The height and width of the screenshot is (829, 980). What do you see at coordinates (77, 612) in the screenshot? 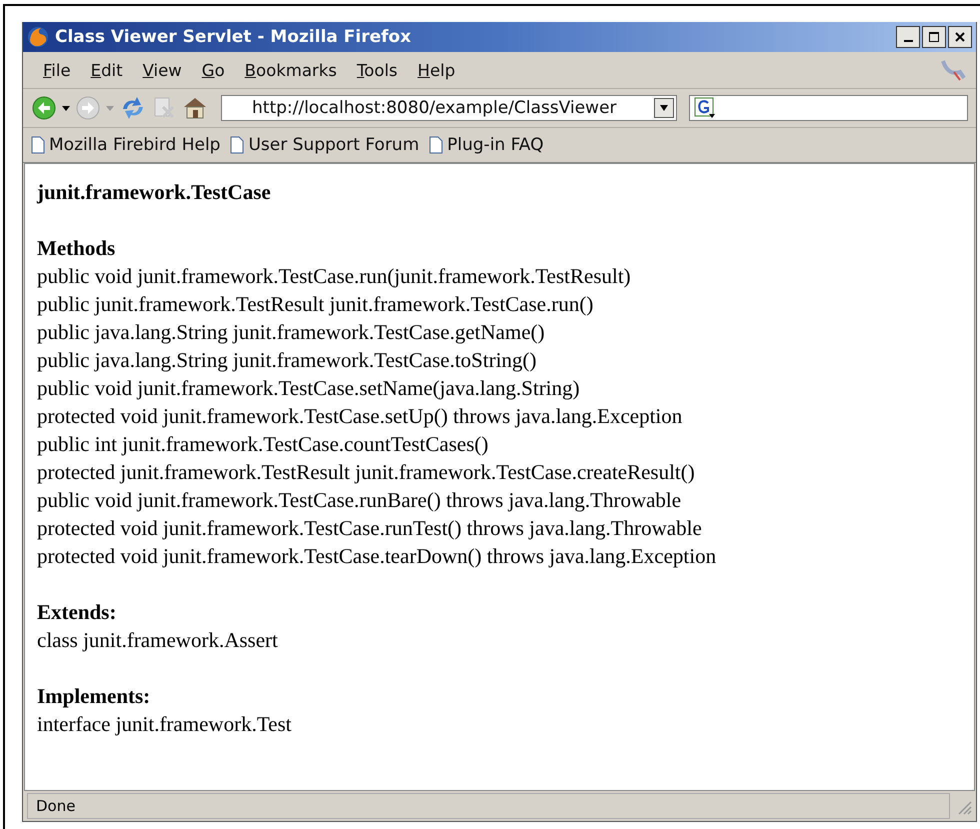
I see `section-heading: Extends:` at bounding box center [77, 612].